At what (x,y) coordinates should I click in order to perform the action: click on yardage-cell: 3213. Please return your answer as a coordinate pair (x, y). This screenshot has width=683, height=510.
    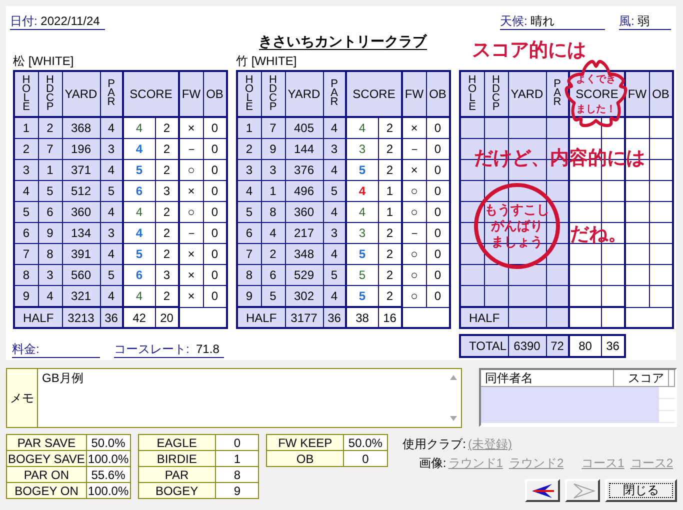
    Looking at the image, I should click on (81, 317).